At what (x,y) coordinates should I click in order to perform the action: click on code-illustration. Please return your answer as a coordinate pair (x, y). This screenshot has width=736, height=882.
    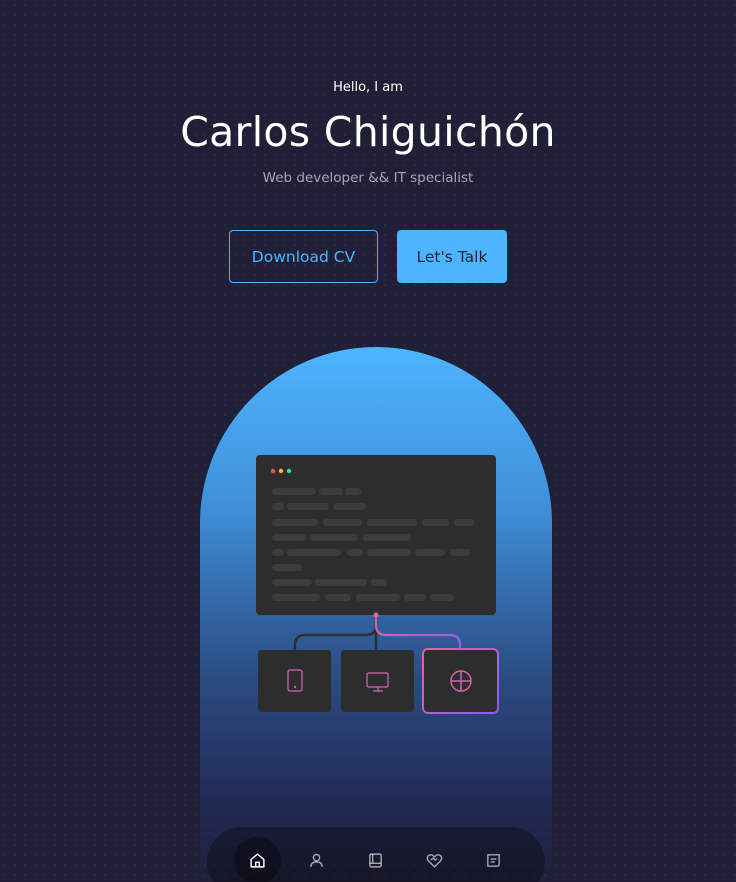
    Looking at the image, I should click on (377, 584).